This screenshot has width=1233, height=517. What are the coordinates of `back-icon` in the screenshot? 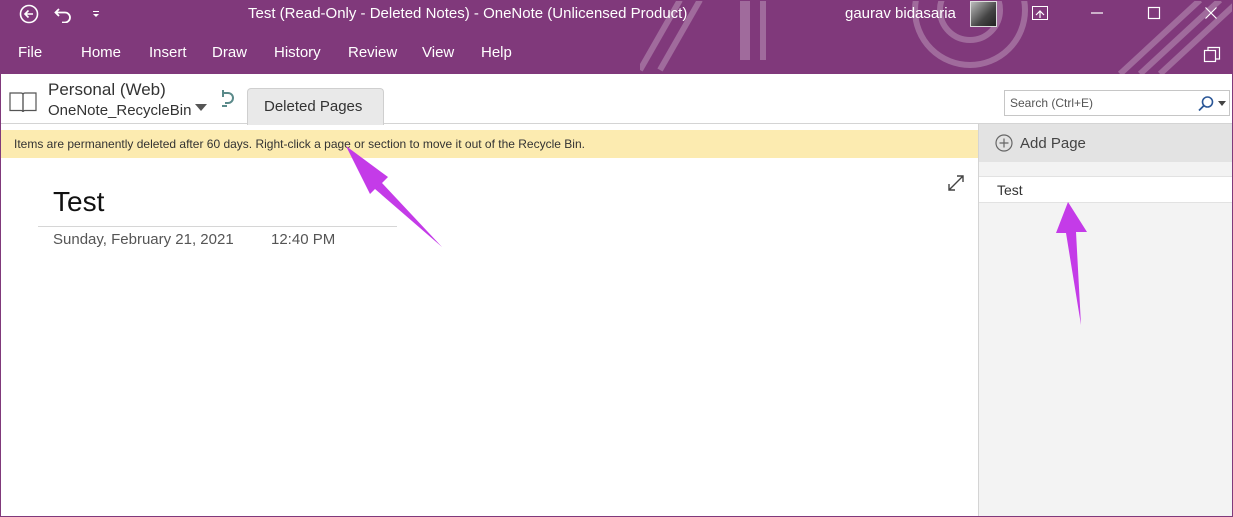 It's located at (29, 14).